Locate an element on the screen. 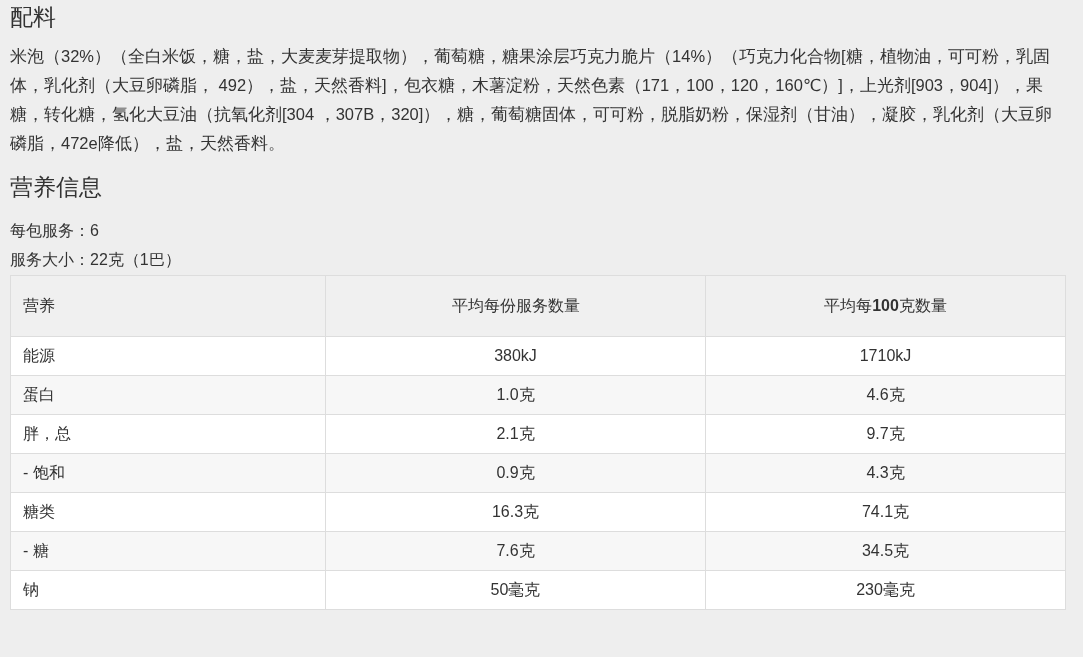  column-header: 平均每100克数量 is located at coordinates (885, 306).